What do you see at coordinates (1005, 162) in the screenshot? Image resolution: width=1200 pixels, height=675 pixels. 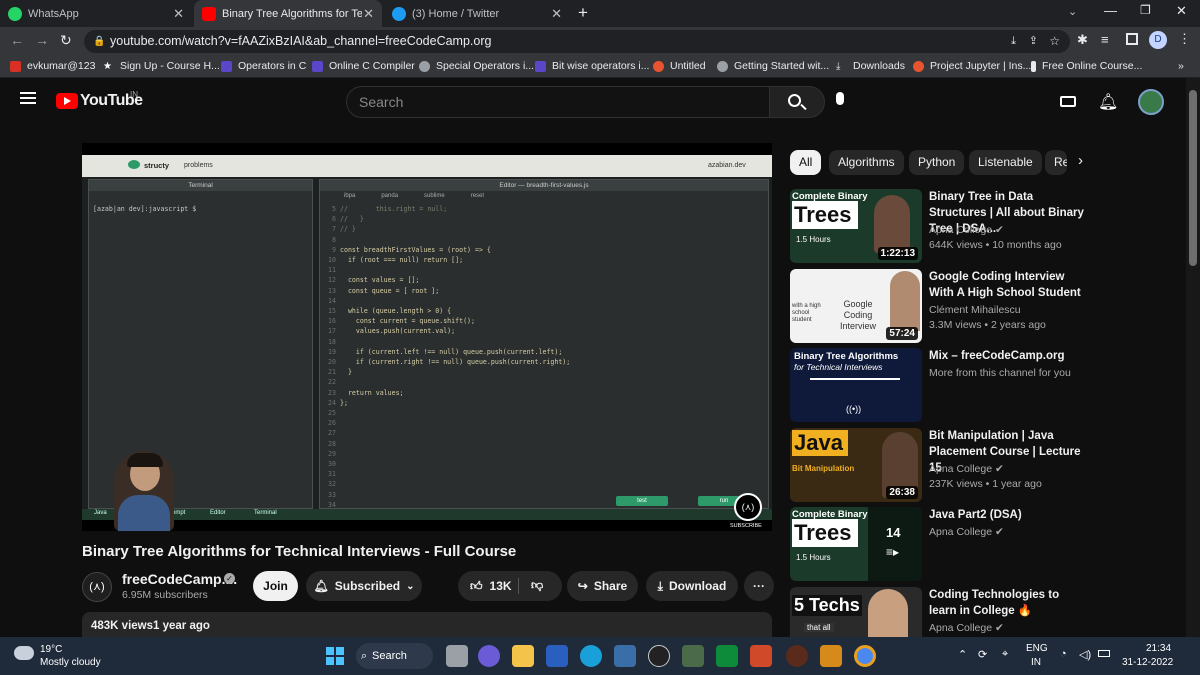 I see `chip-listenable: Listenable` at bounding box center [1005, 162].